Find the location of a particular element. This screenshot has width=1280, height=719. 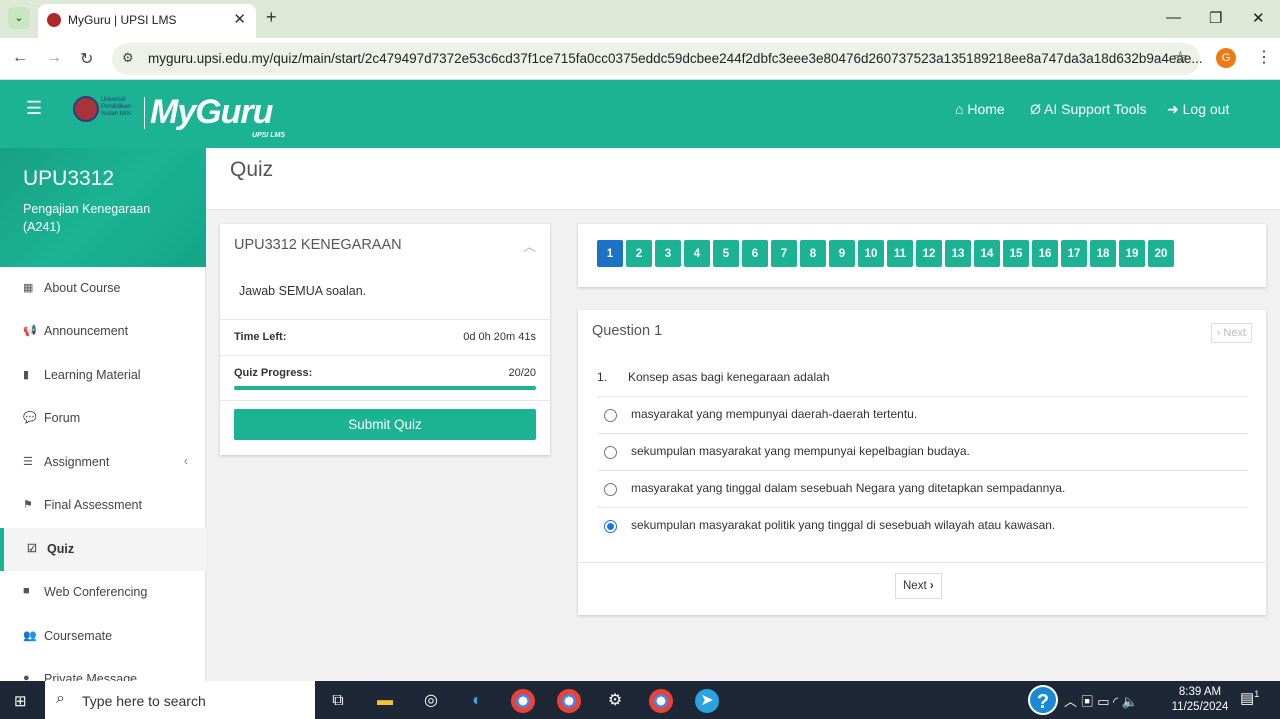

site-info-icon: ⚙ is located at coordinates (128, 58).